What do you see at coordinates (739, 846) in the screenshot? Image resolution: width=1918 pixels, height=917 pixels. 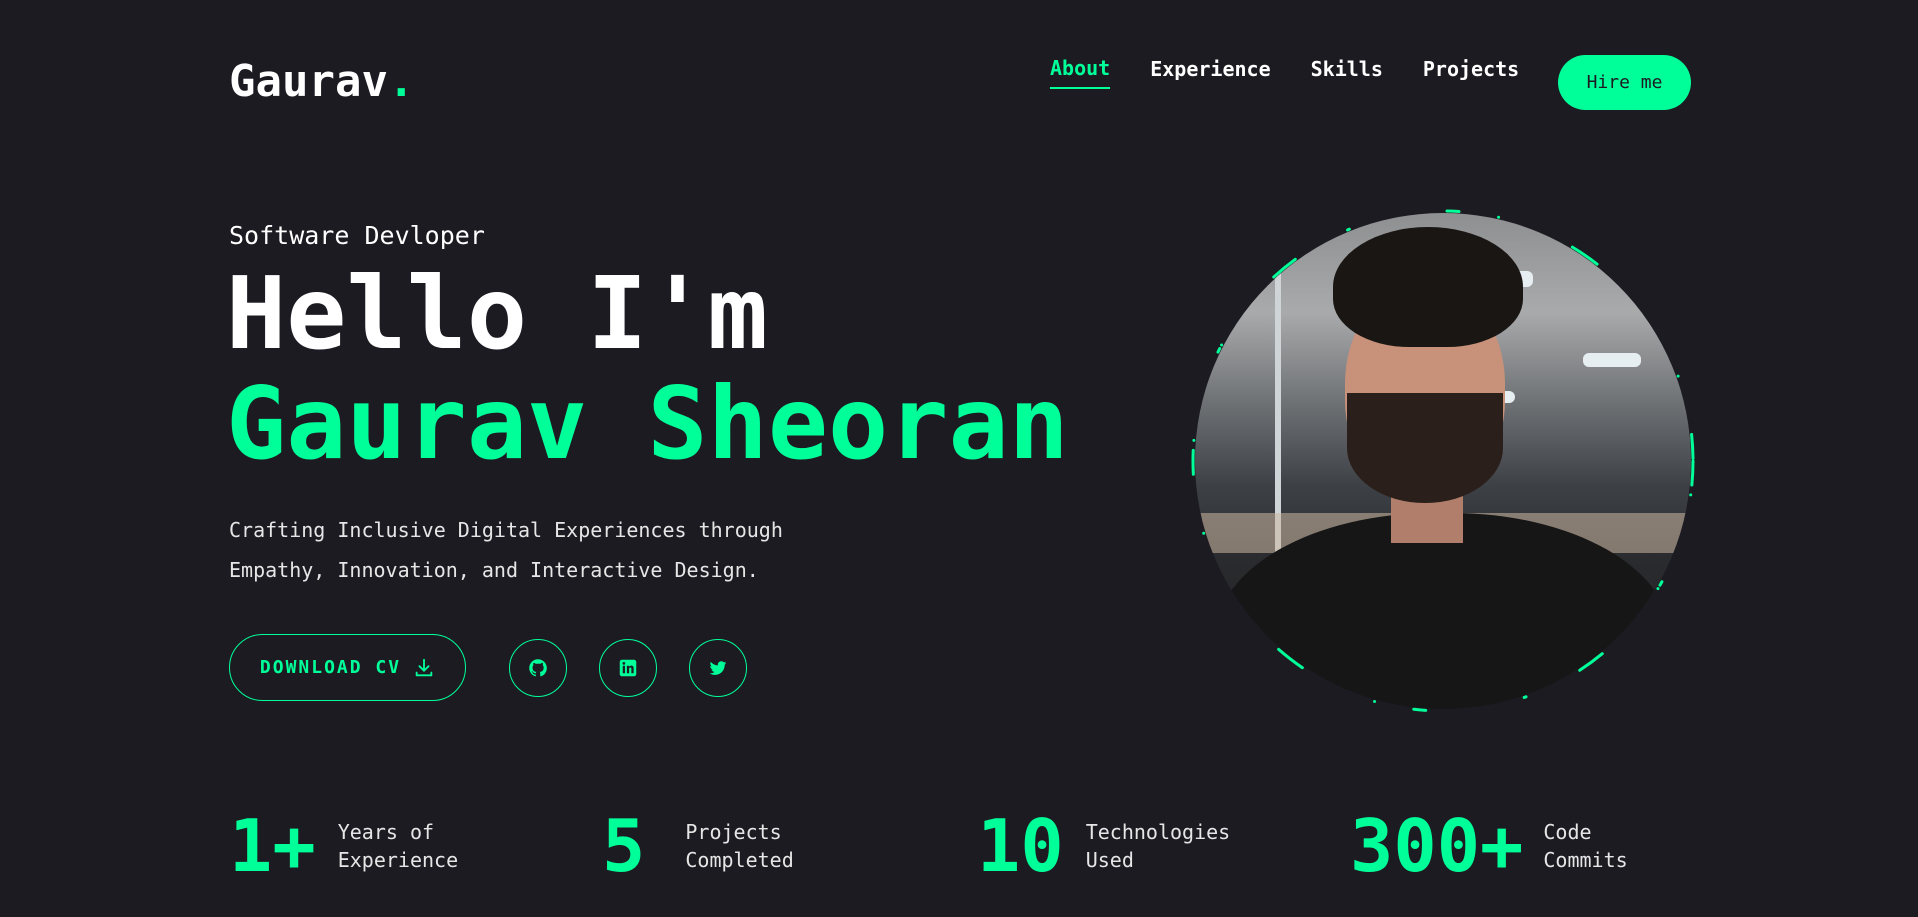 I see `stat-label: Projects Completed` at bounding box center [739, 846].